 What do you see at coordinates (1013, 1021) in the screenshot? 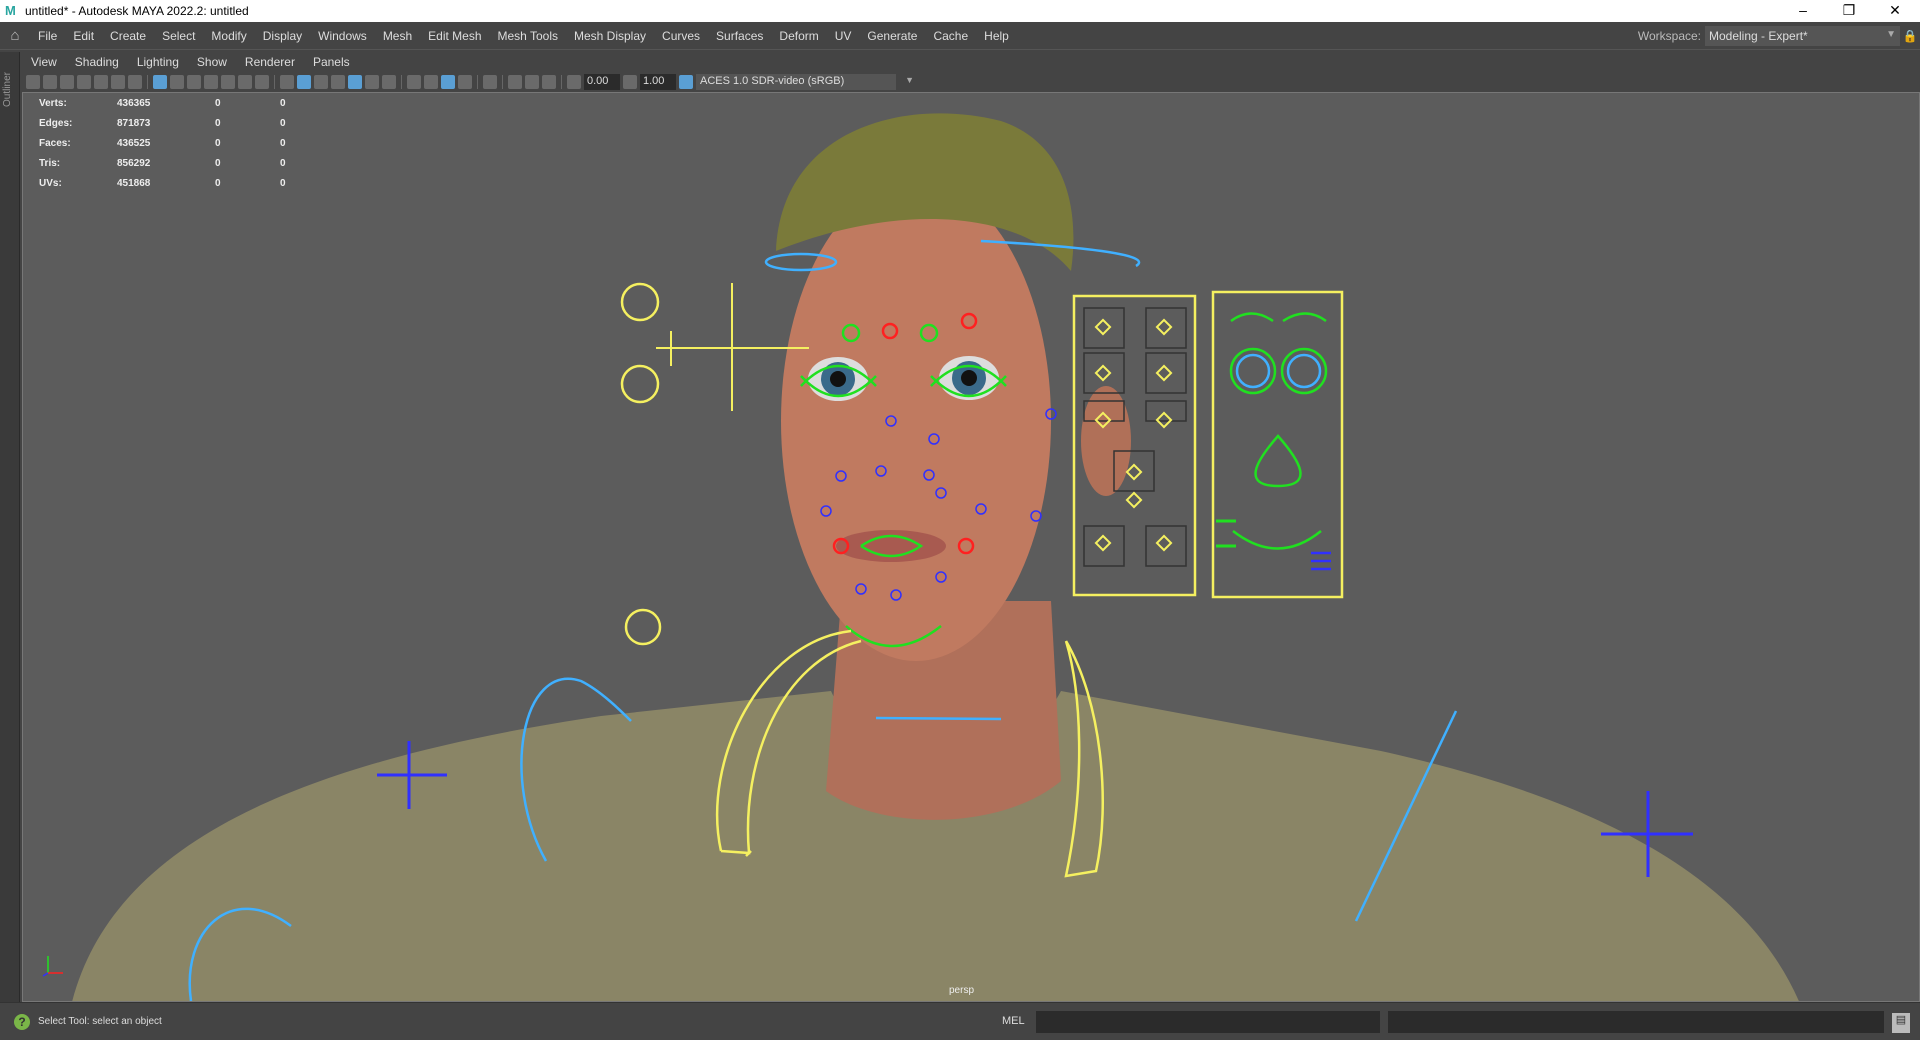
I see `mel-label: MEL` at bounding box center [1013, 1021].